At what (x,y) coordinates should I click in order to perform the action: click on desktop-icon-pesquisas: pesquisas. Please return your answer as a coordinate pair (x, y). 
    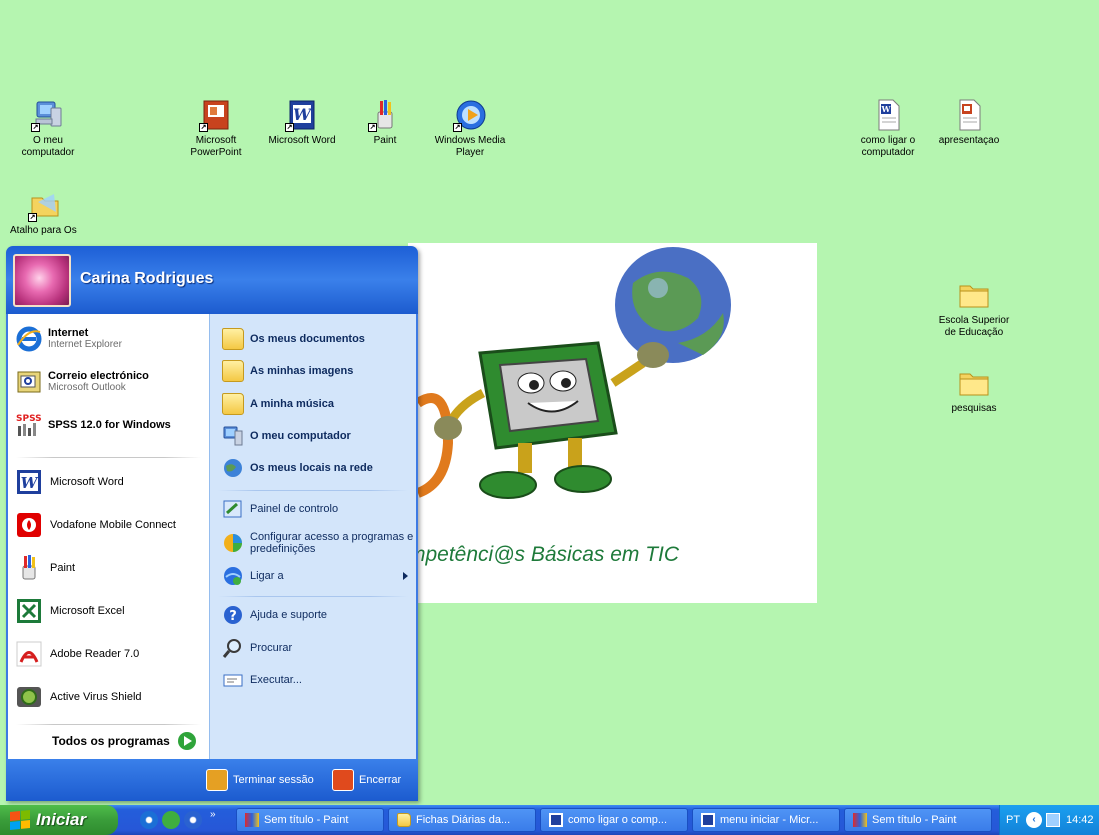
    Looking at the image, I should click on (974, 390).